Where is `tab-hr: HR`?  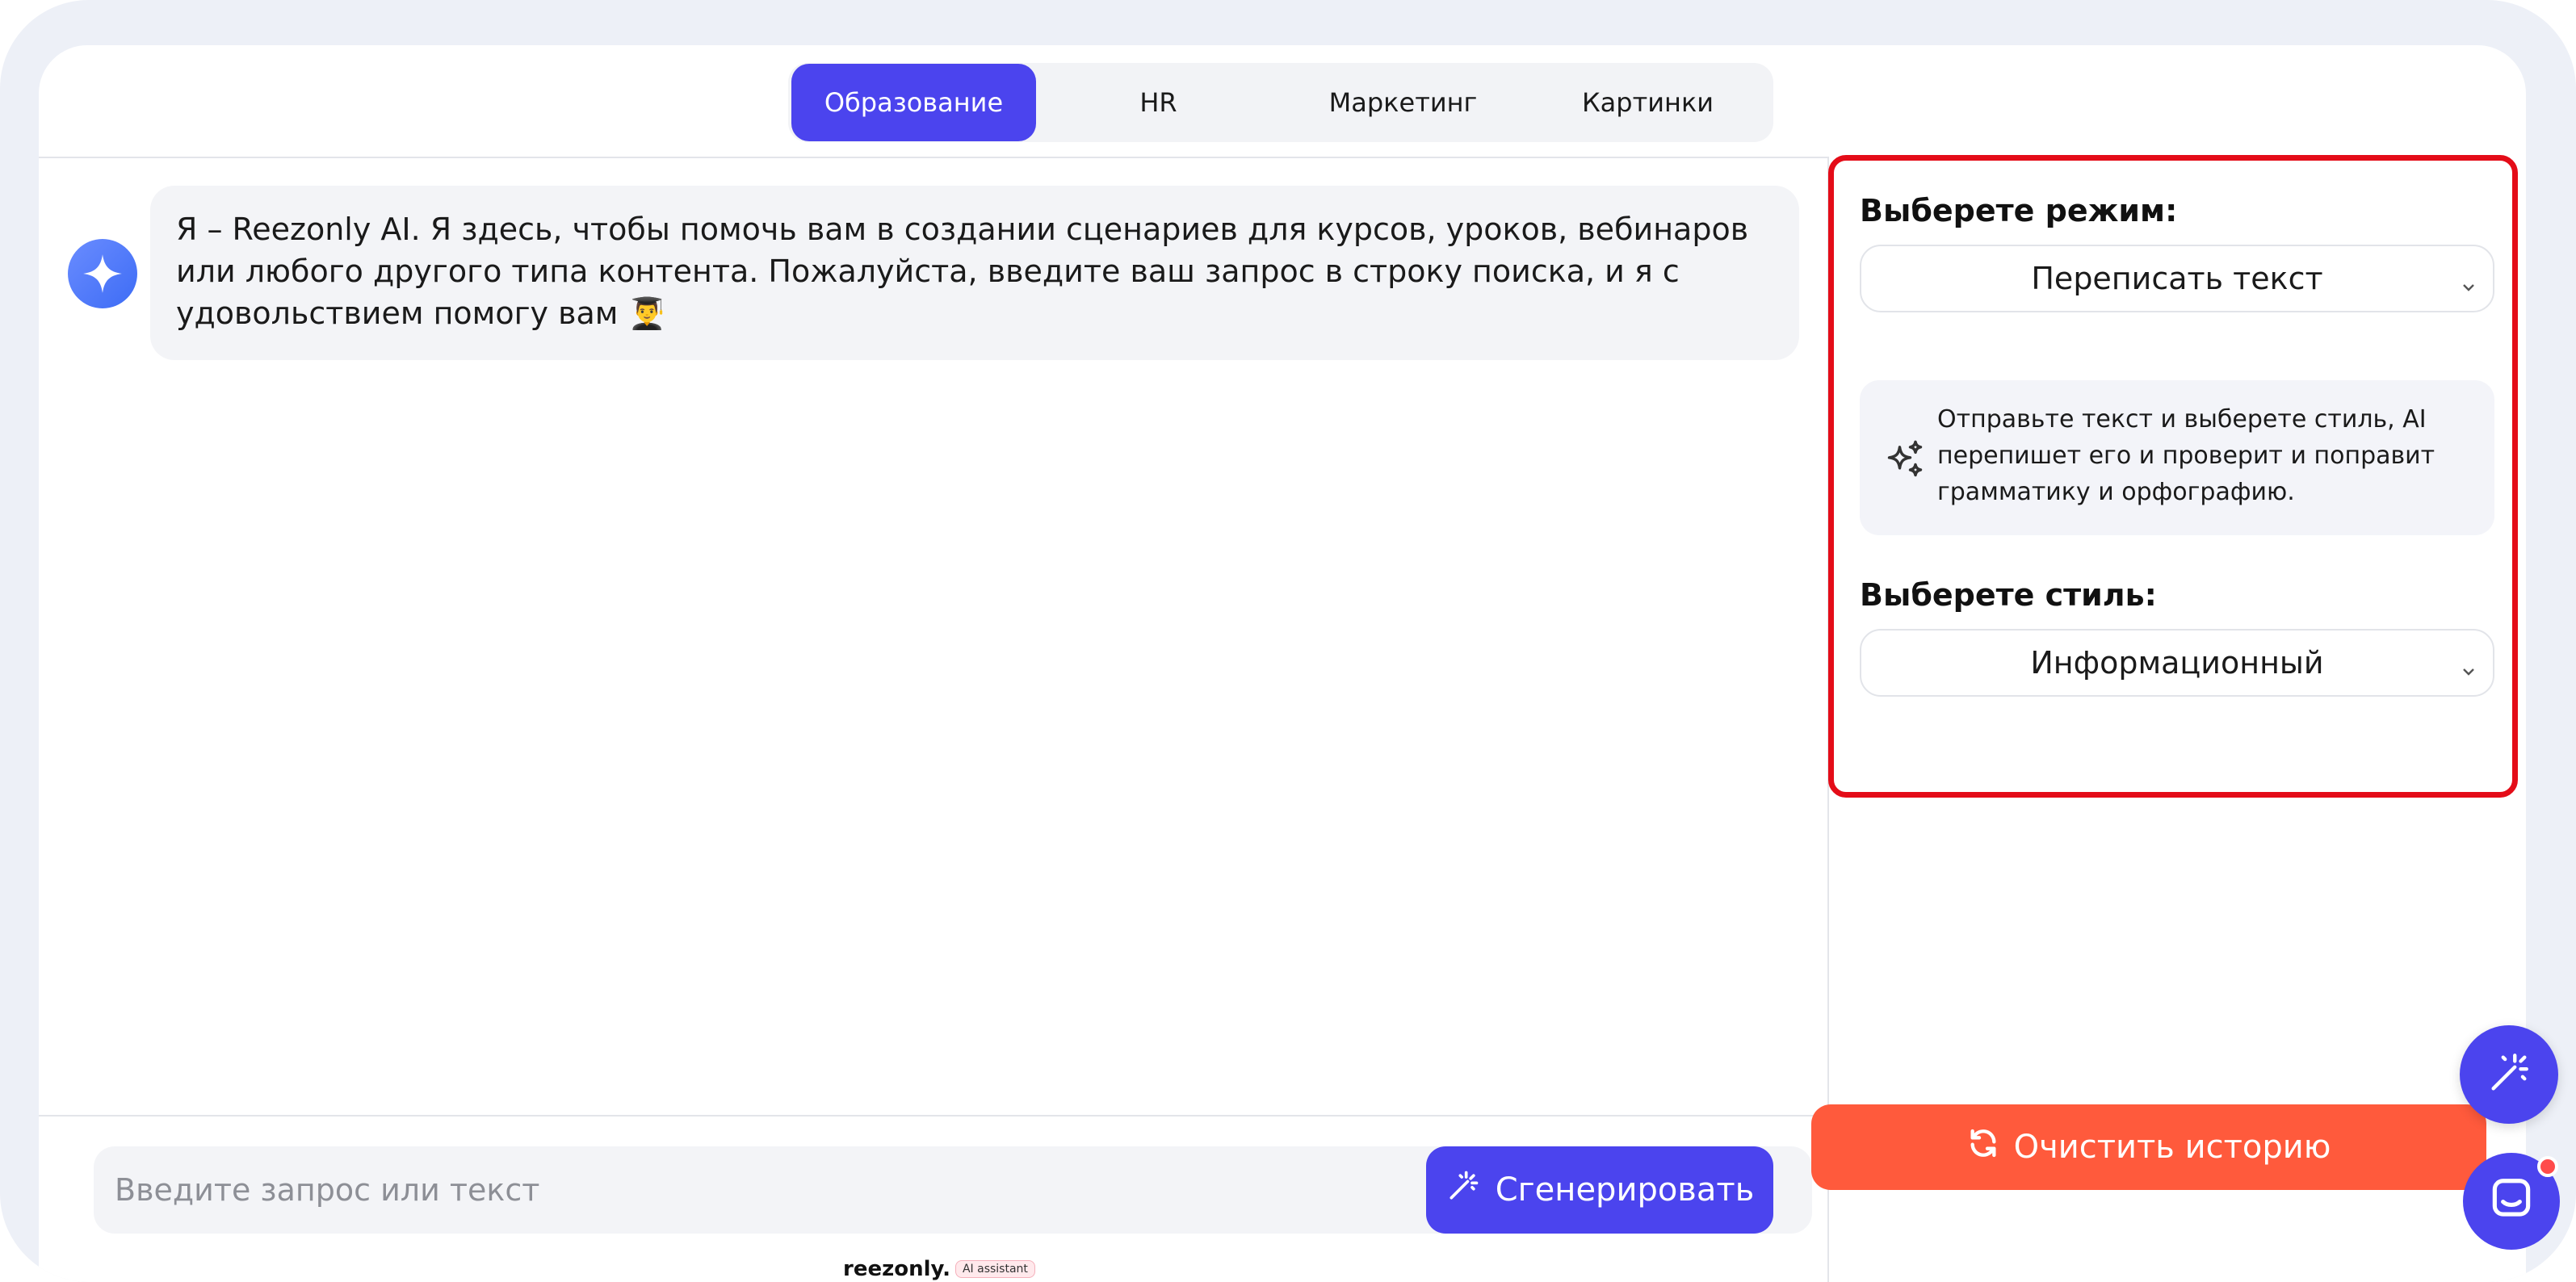 tab-hr: HR is located at coordinates (1158, 102).